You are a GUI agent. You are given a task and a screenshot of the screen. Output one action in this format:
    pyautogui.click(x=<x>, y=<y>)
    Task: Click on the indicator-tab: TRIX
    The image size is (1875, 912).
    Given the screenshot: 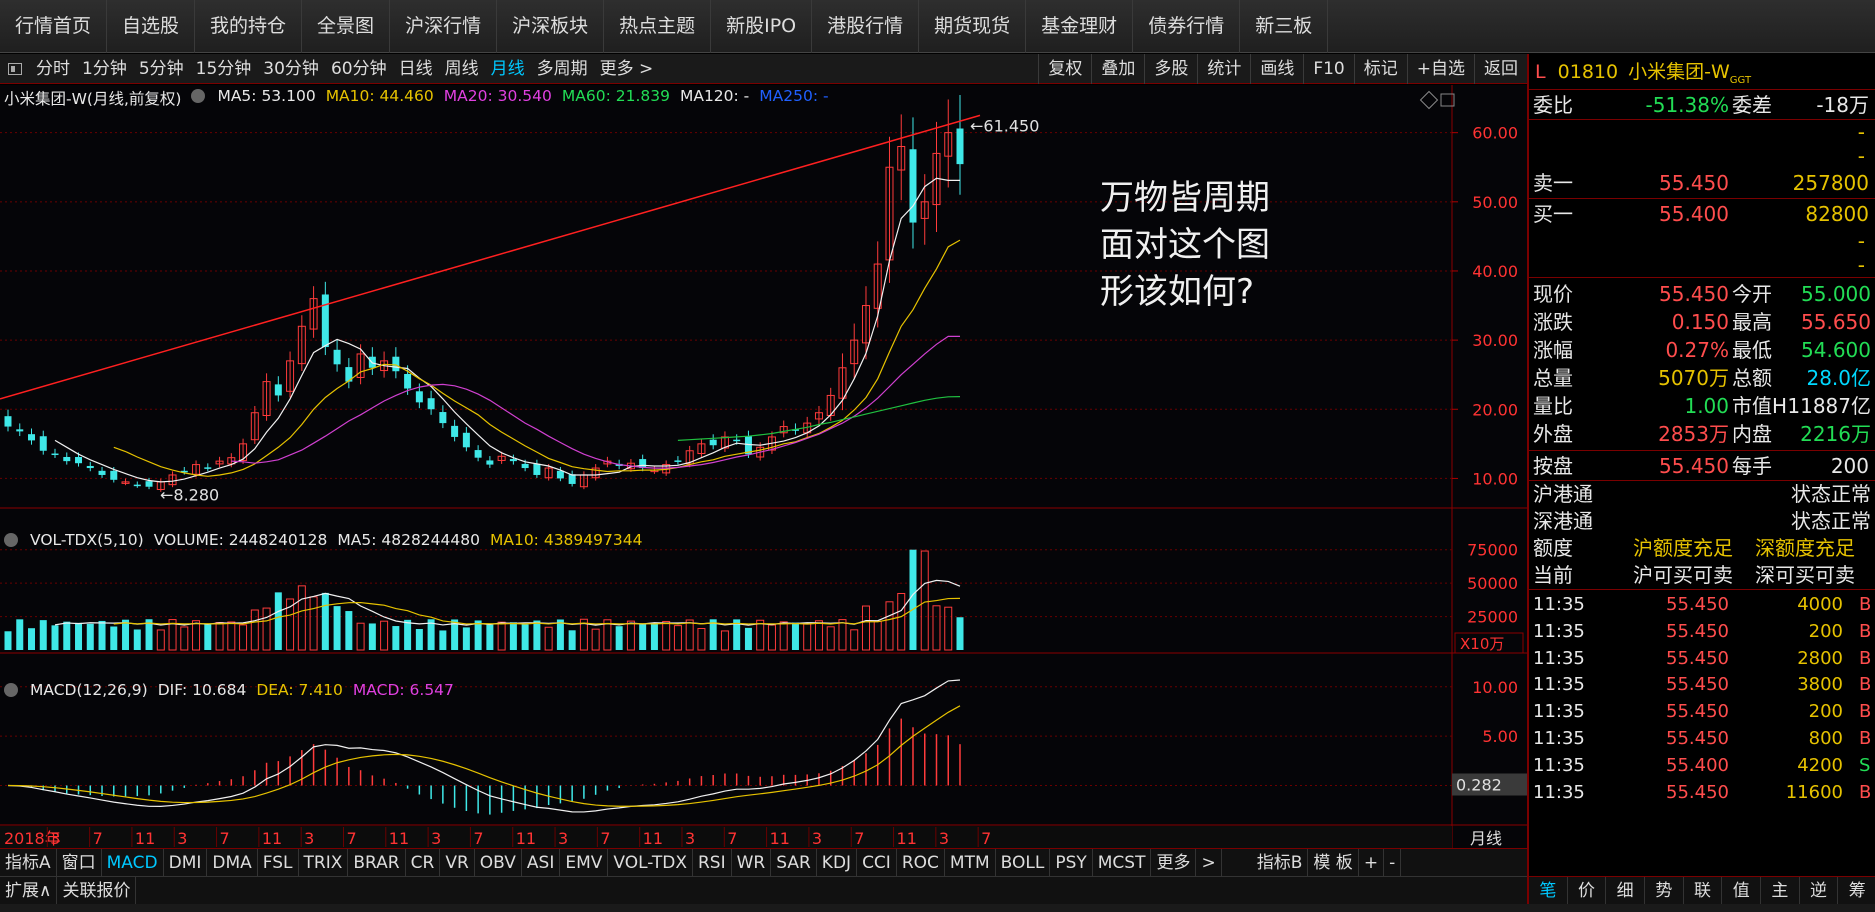 What is the action you would take?
    pyautogui.click(x=324, y=862)
    